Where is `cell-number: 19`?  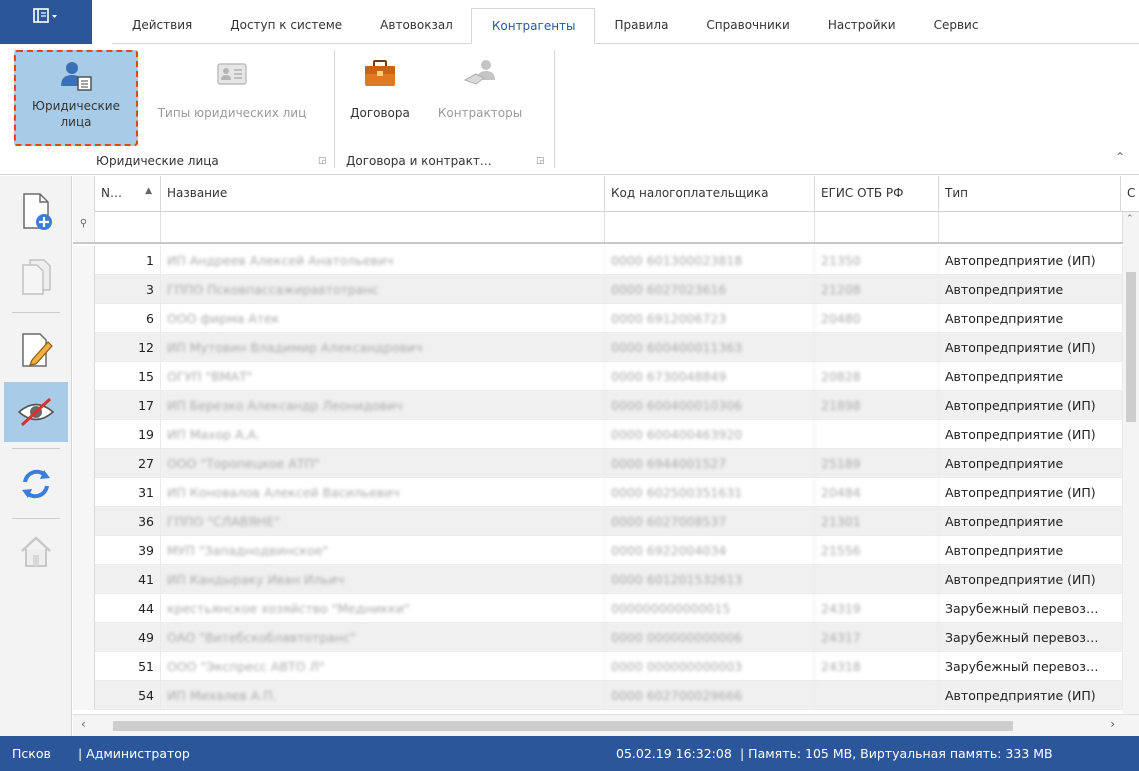
cell-number: 19 is located at coordinates (128, 434).